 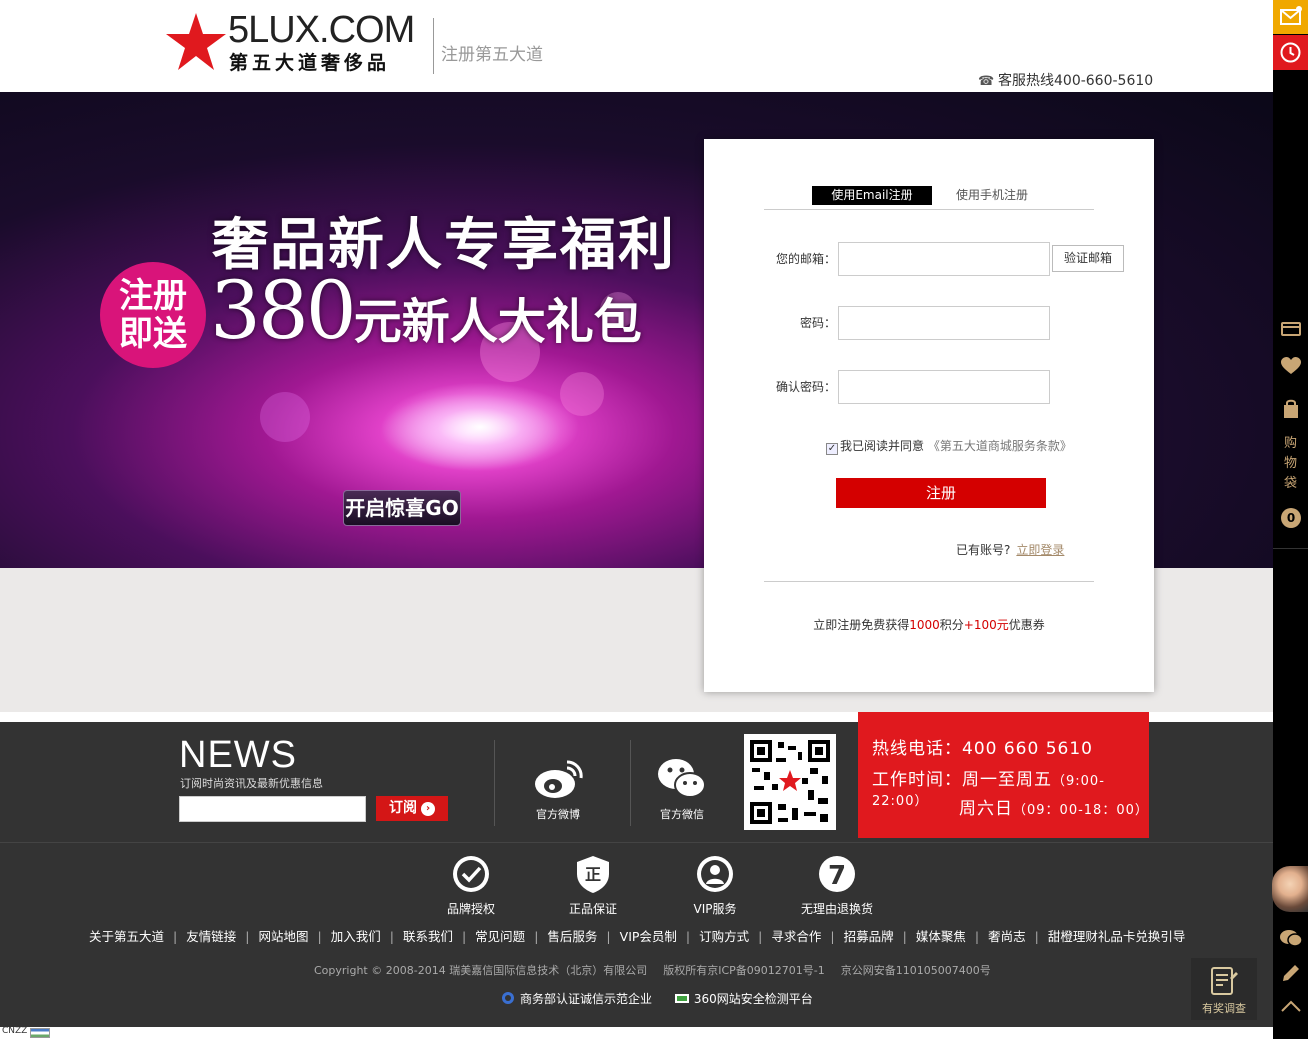 What do you see at coordinates (356, 935) in the screenshot?
I see `footer-link: 加入我们` at bounding box center [356, 935].